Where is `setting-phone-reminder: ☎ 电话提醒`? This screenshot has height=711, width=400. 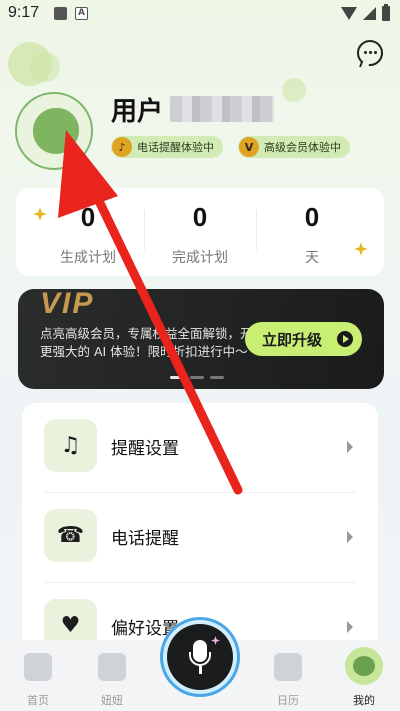
setting-phone-reminder: ☎ 电话提醒 is located at coordinates (200, 538).